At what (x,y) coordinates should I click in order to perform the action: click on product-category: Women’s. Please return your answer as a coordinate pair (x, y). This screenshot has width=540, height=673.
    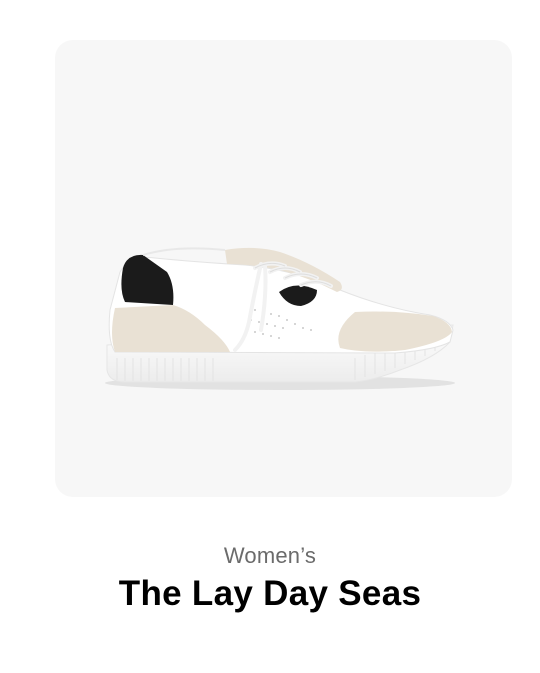
    Looking at the image, I should click on (270, 555).